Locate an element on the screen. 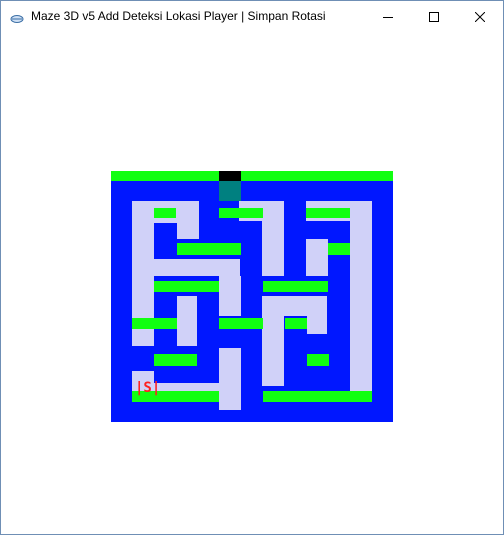  minimize-button is located at coordinates (388, 17).